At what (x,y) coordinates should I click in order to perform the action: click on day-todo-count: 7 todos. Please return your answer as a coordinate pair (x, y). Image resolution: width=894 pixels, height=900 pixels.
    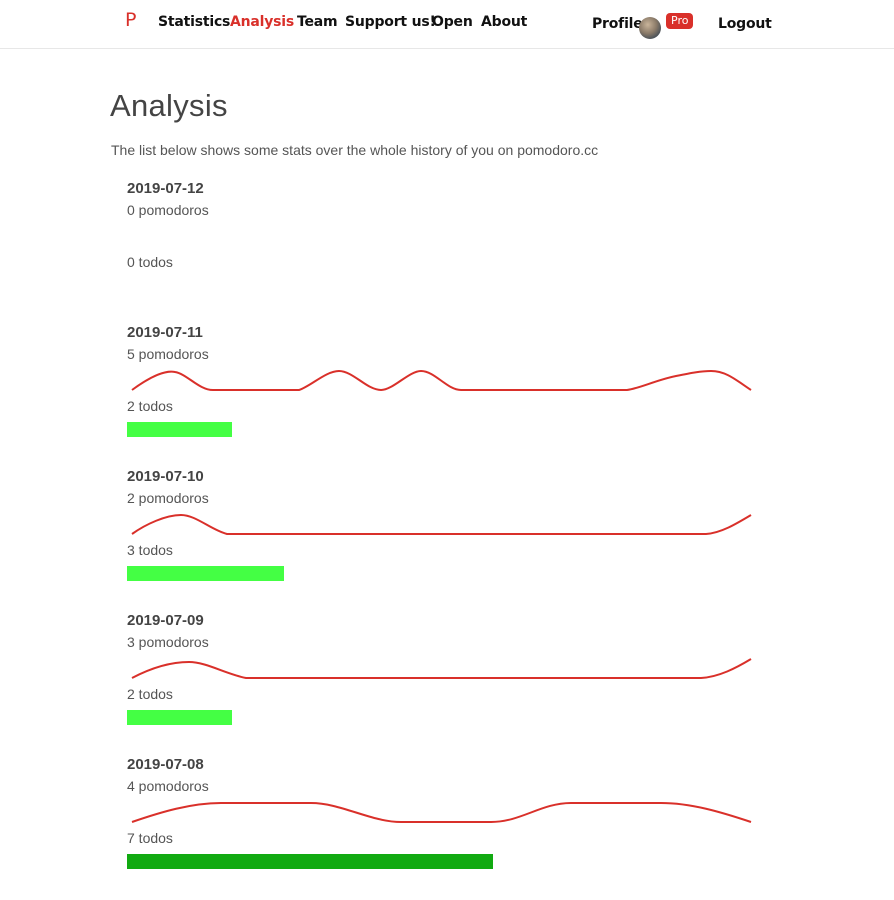
    Looking at the image, I should click on (150, 838).